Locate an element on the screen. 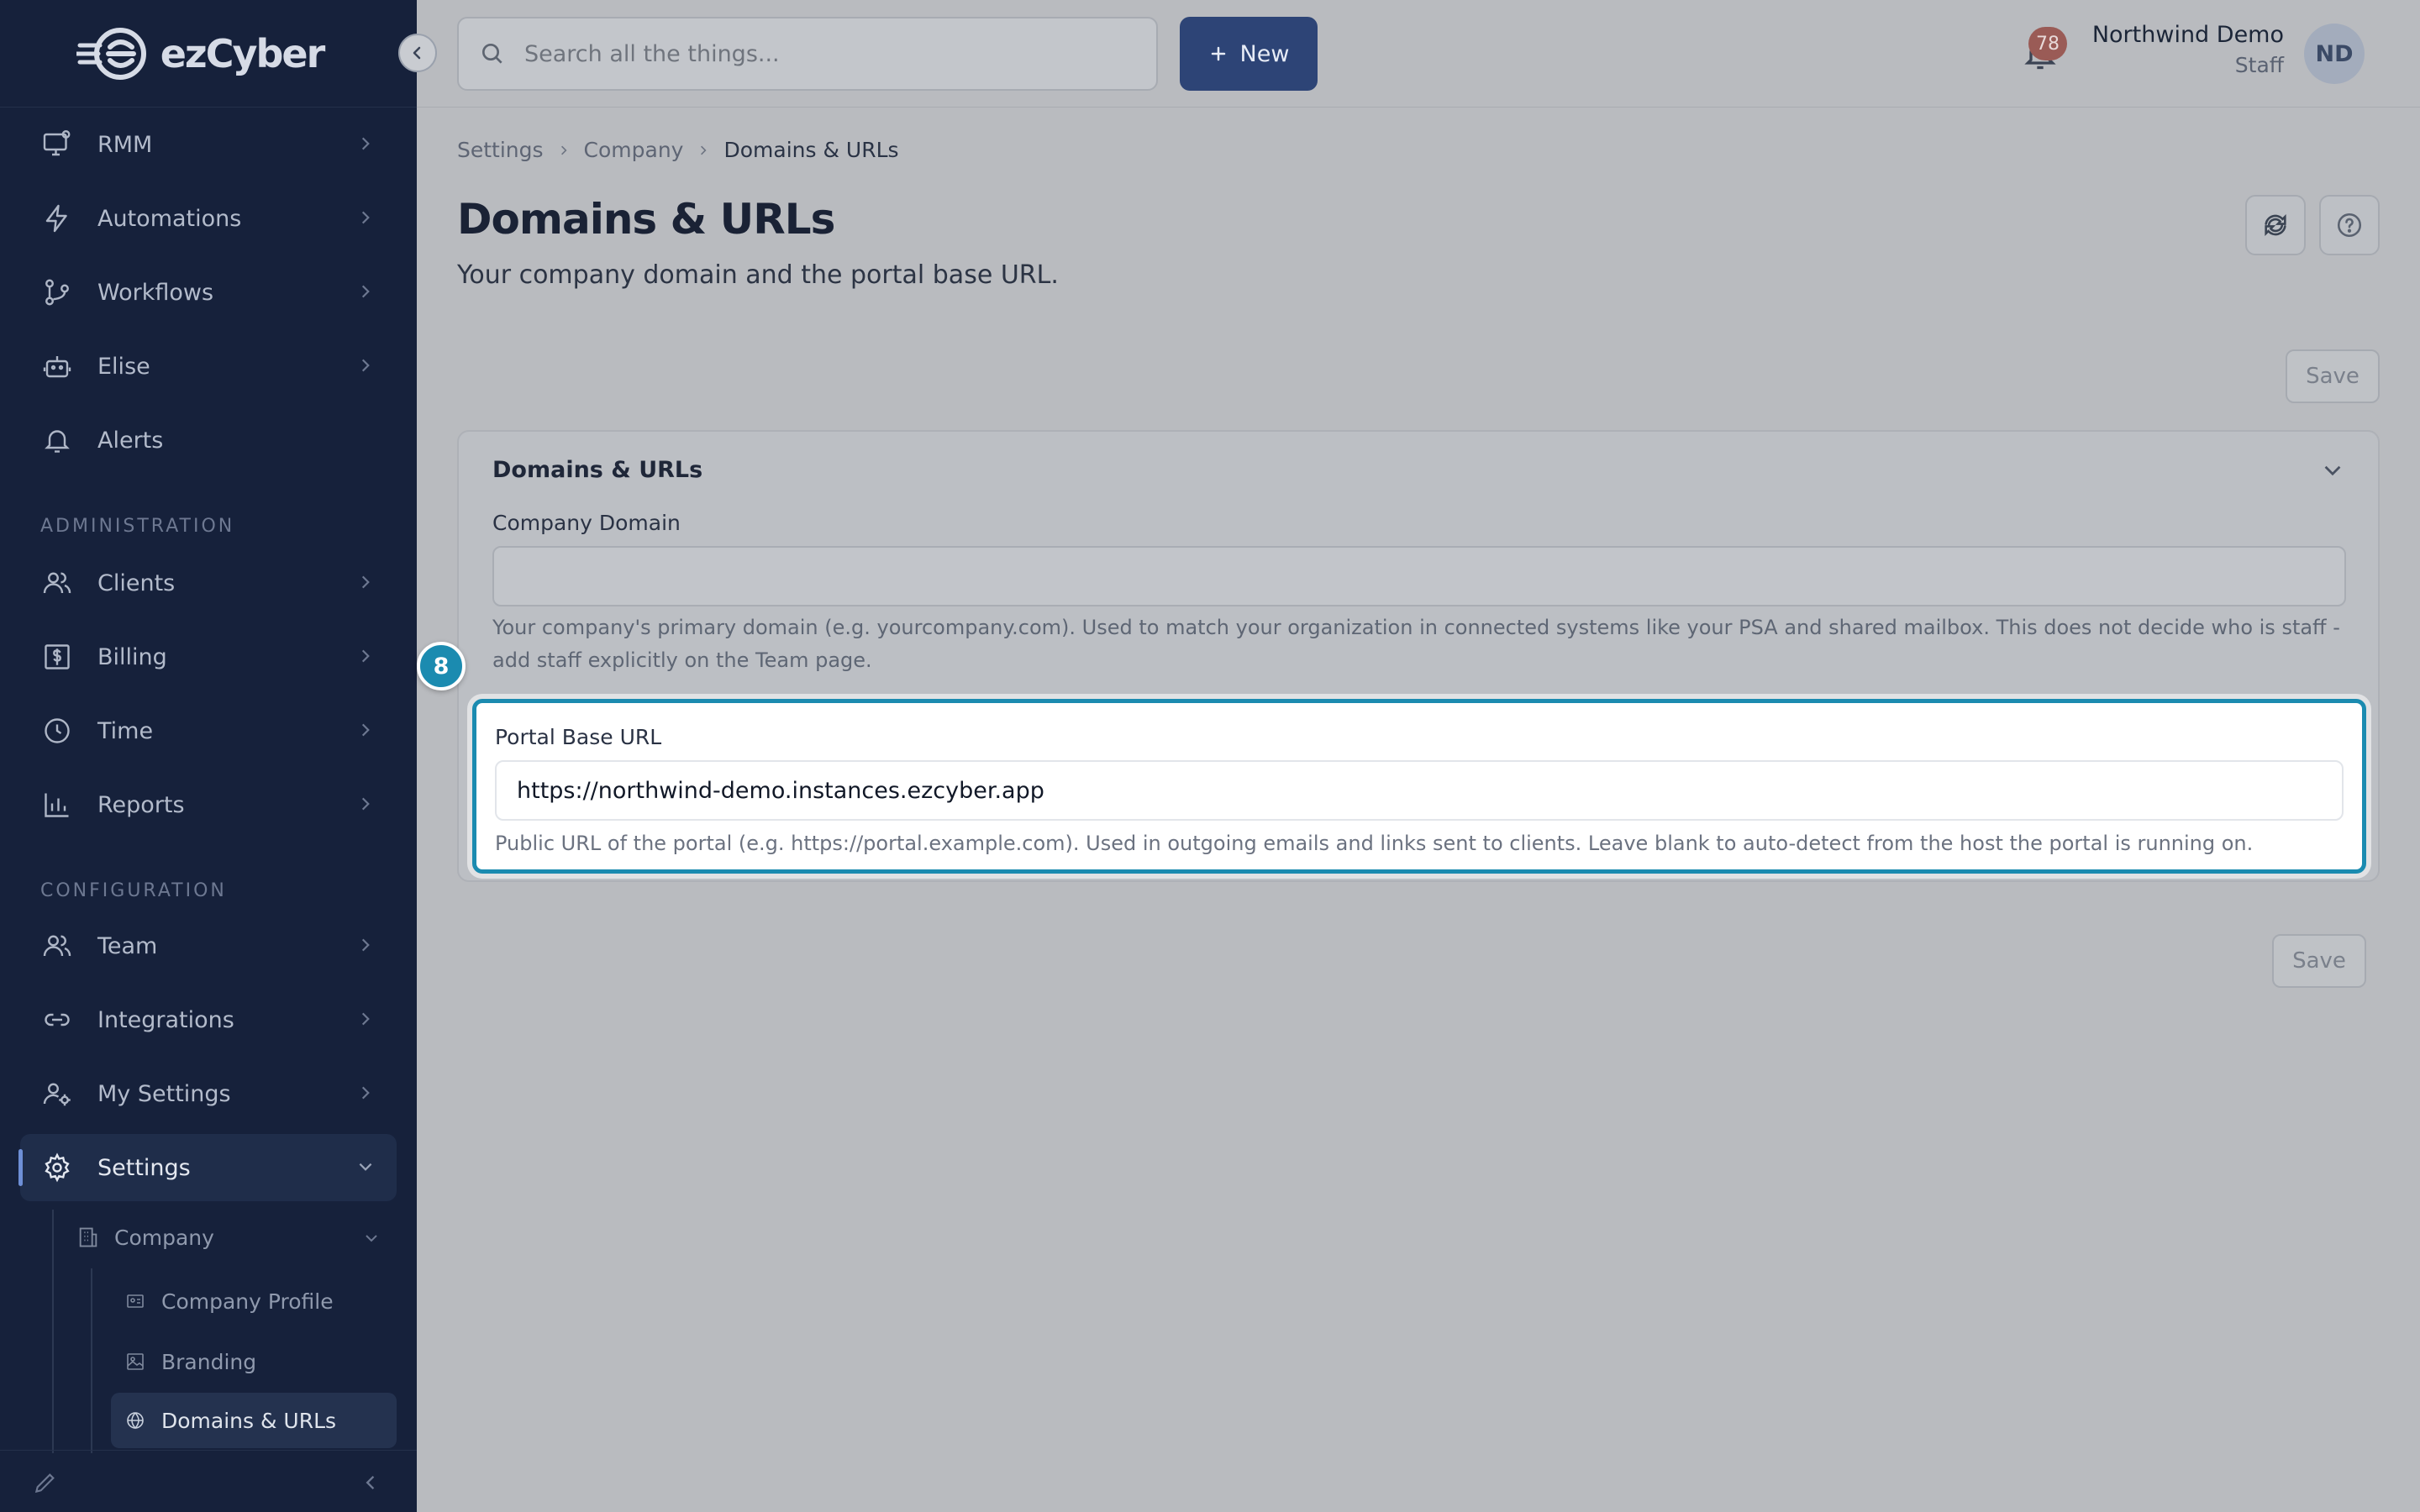 This screenshot has height=1512, width=2420. bell-icon is located at coordinates (57, 440).